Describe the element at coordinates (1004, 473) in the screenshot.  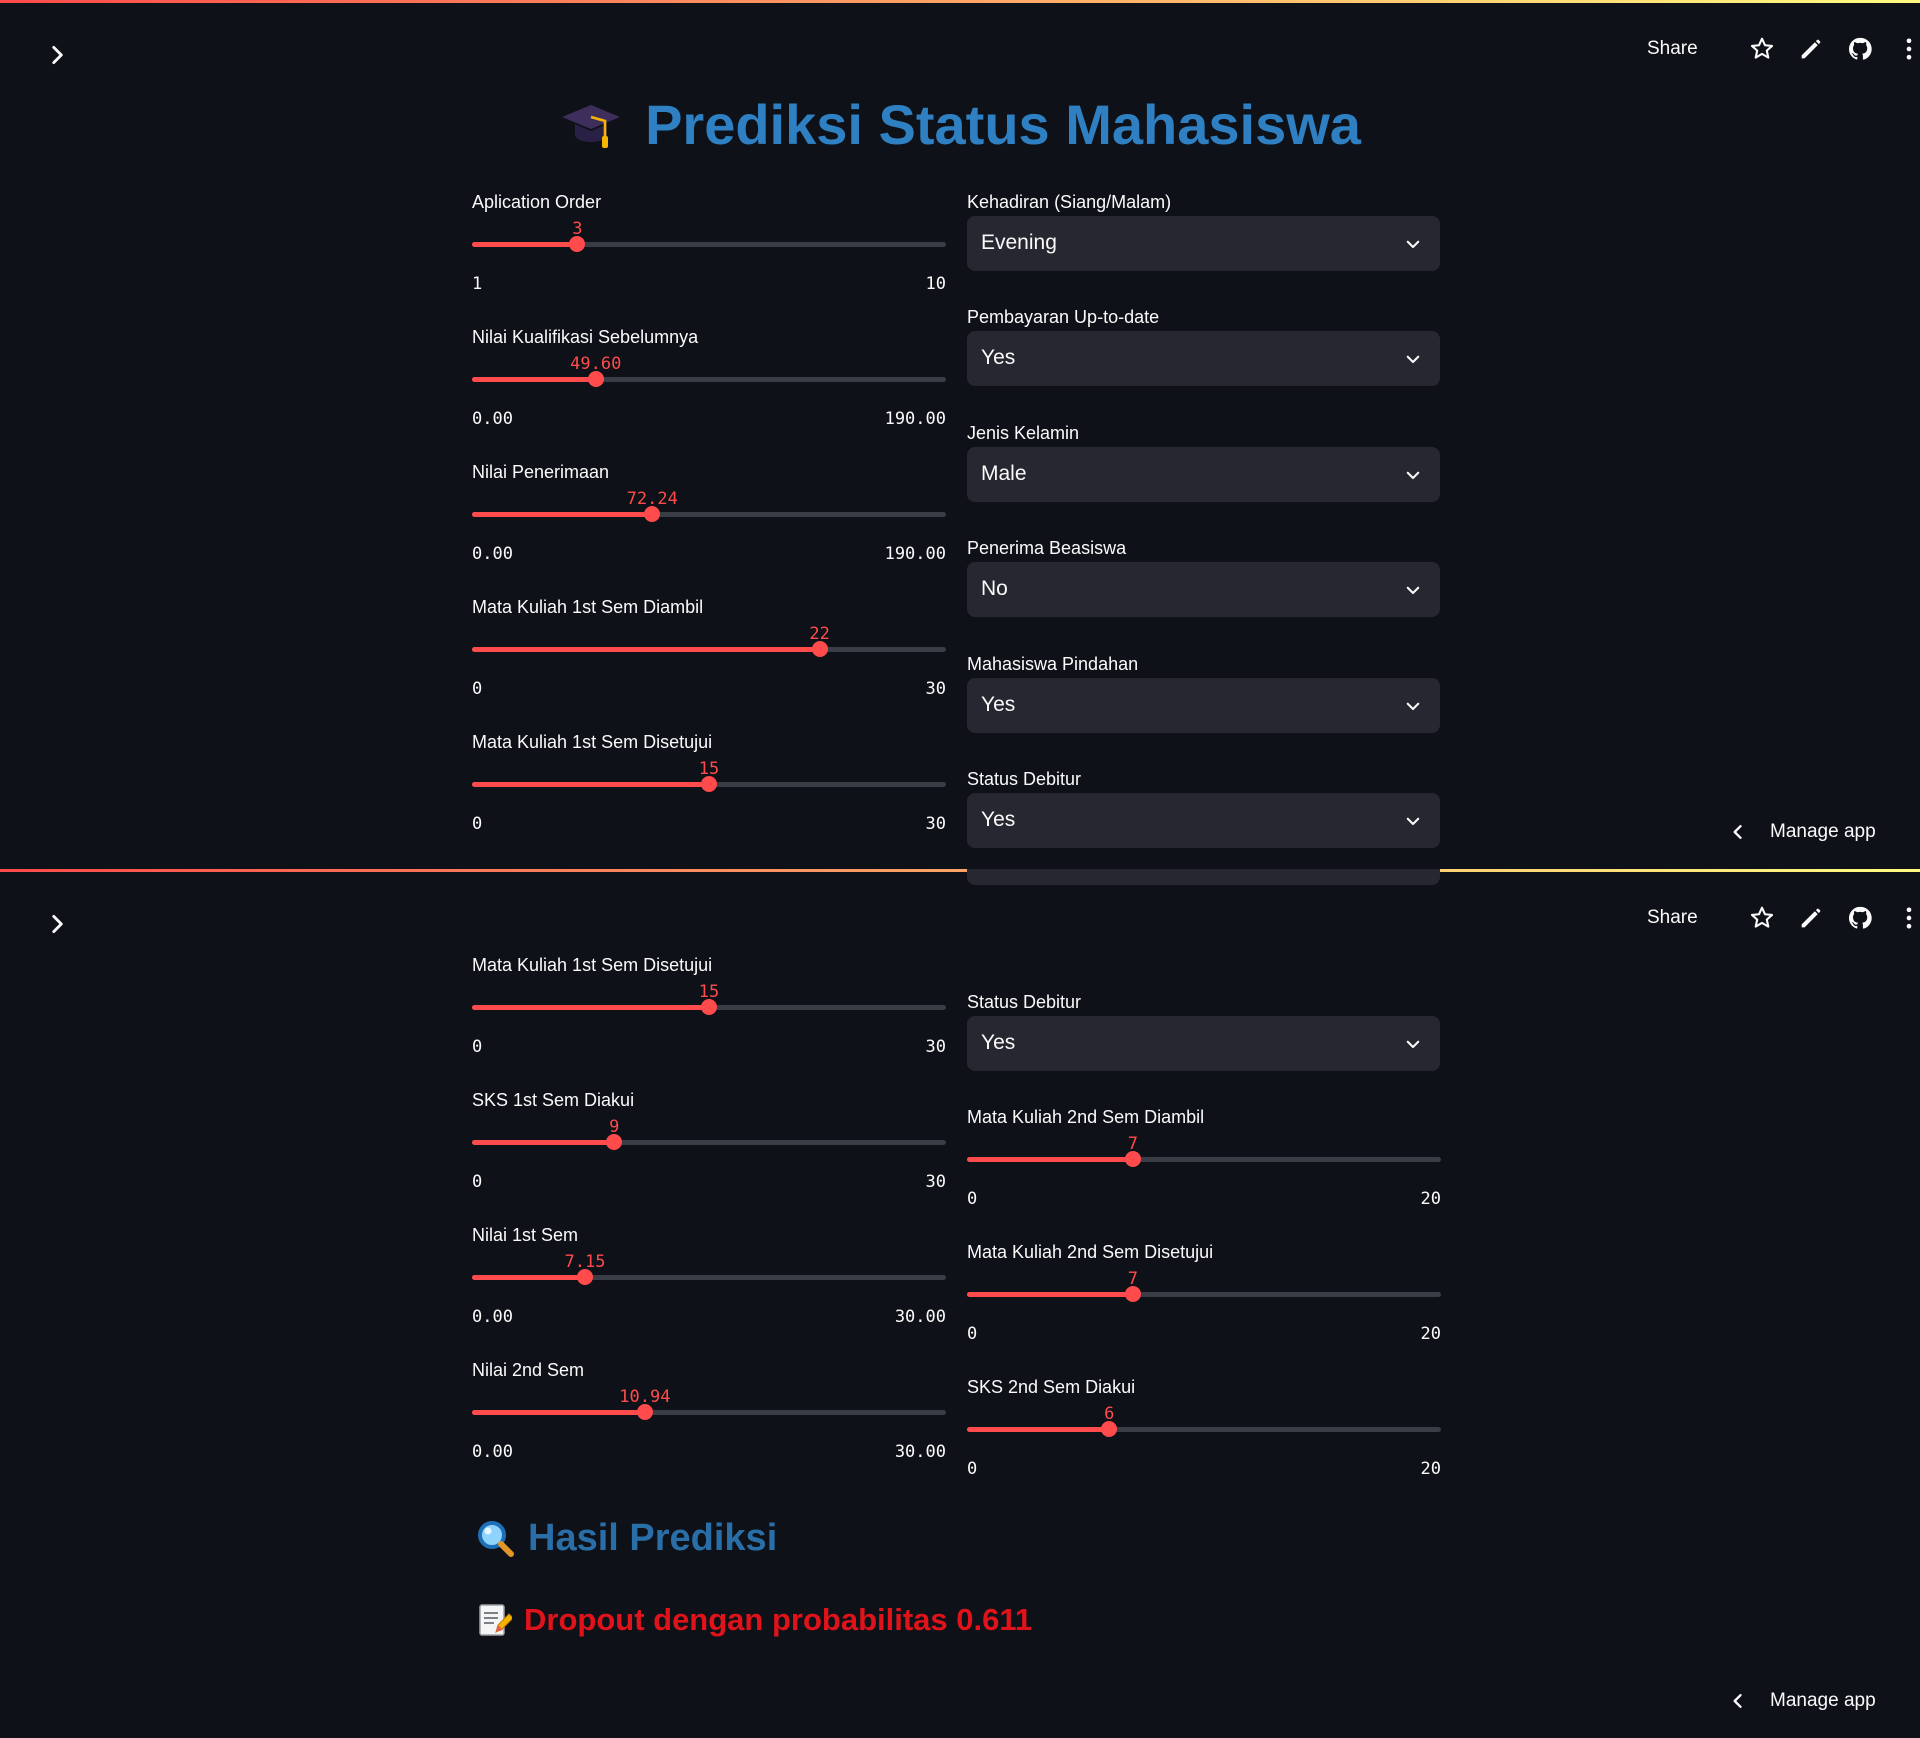
I see `select-value: Male` at that location.